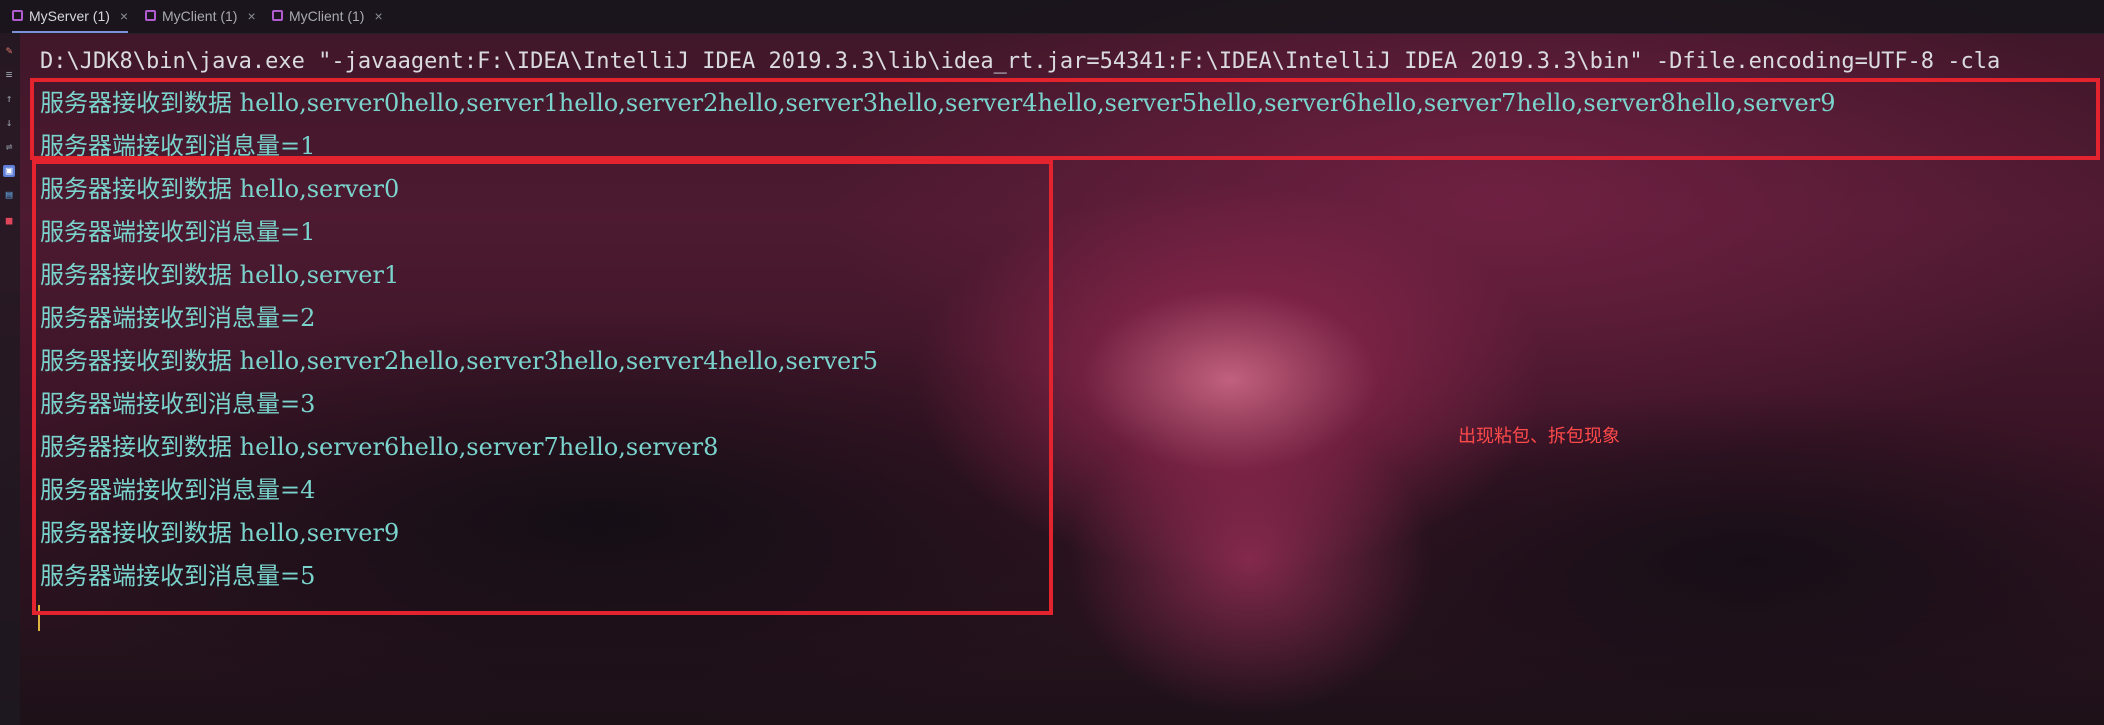  I want to click on tab-myclient-2: MyClient (1) ×, so click(327, 15).